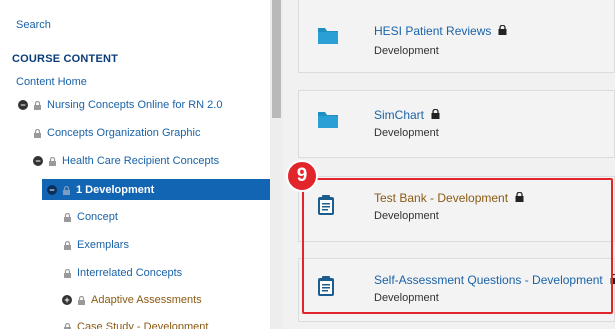 The width and height of the screenshot is (615, 329). Describe the element at coordinates (33, 25) in the screenshot. I see `search-link: Search` at that location.